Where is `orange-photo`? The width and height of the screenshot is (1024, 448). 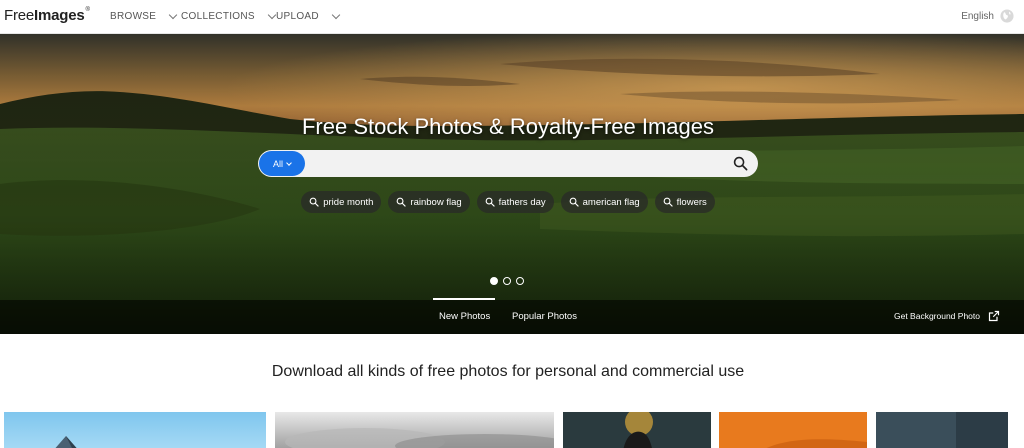 orange-photo is located at coordinates (793, 430).